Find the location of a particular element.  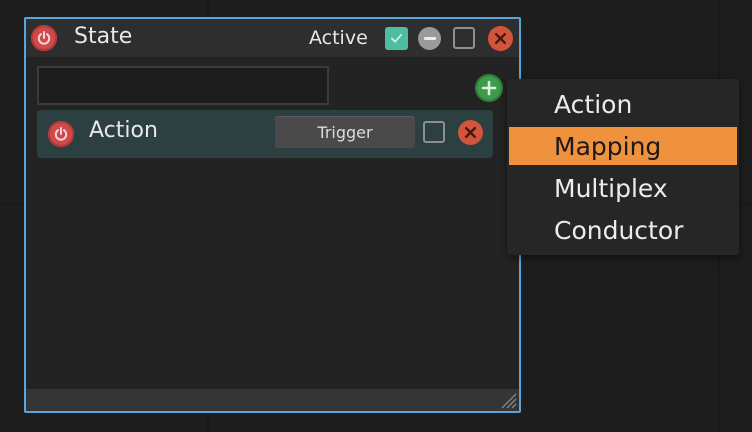

search-input is located at coordinates (183, 85).